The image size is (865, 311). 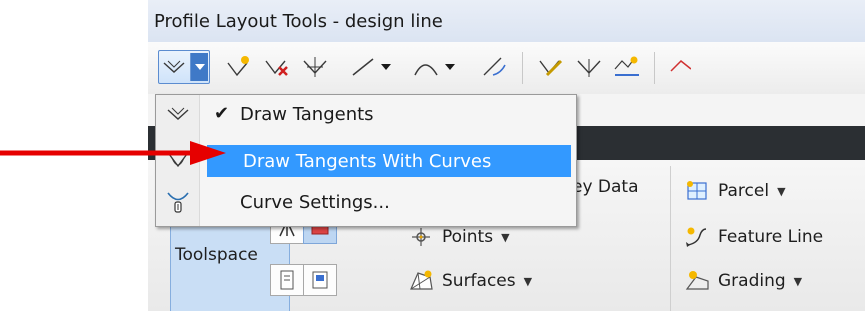 I want to click on points-icon, so click(x=421, y=237).